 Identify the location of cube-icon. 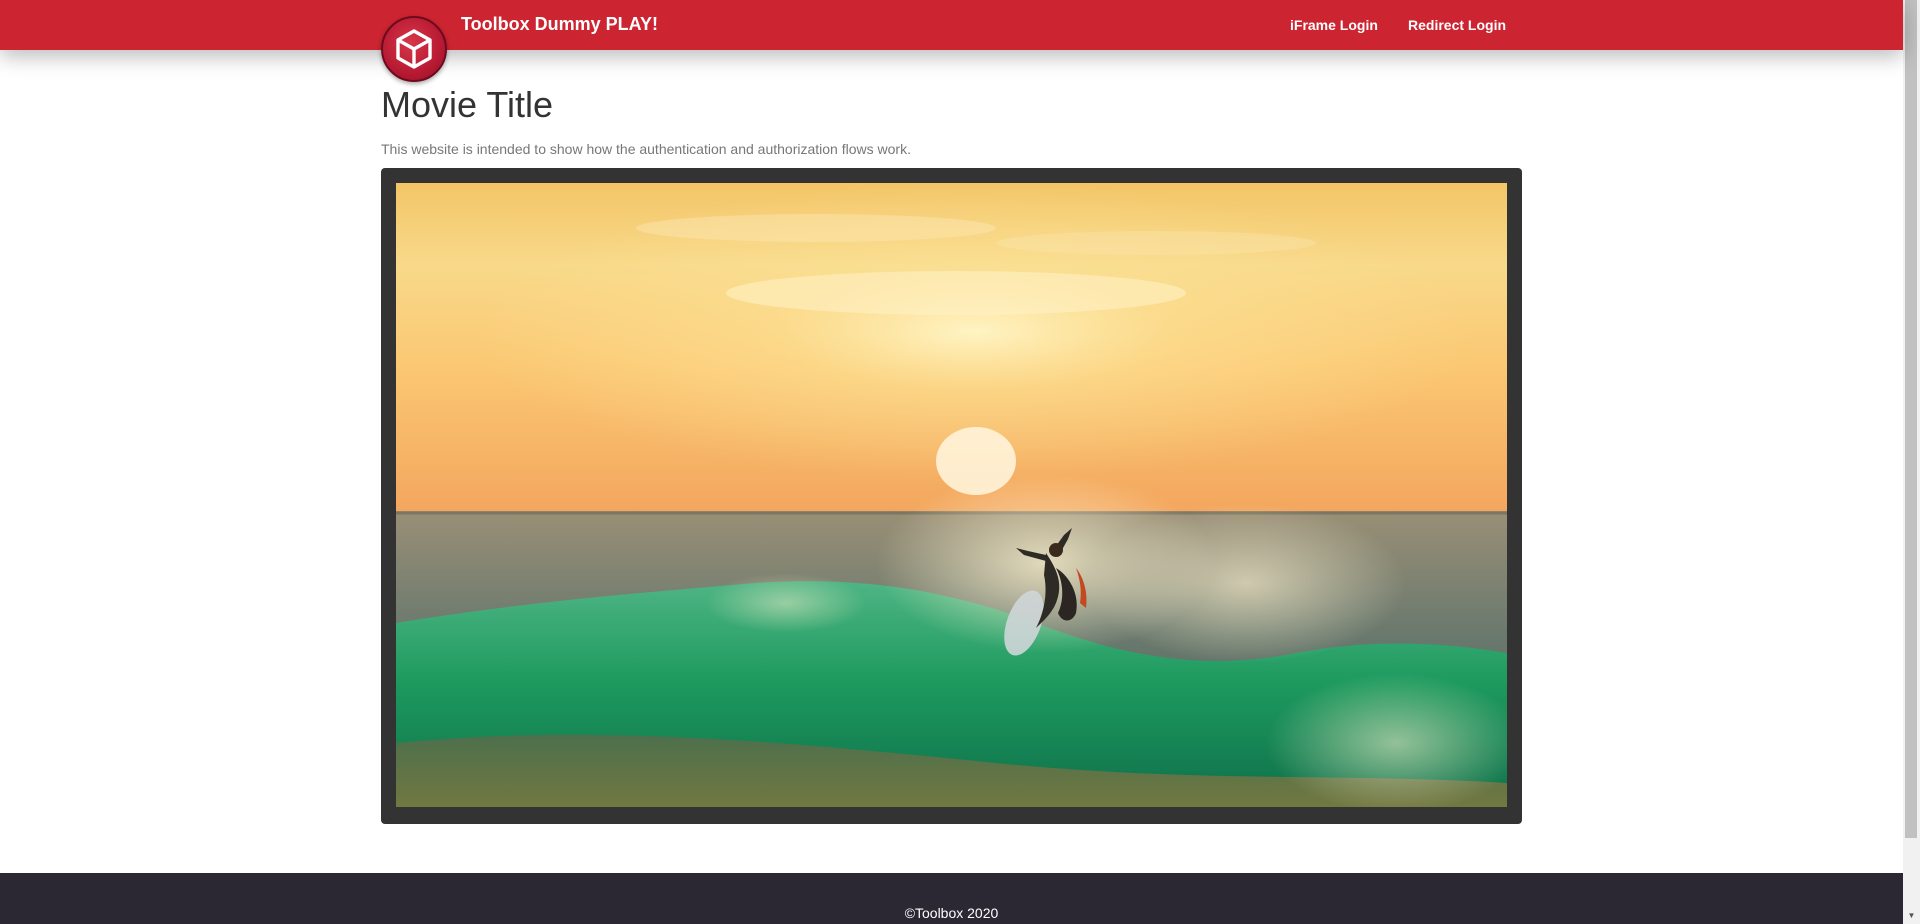
(414, 49).